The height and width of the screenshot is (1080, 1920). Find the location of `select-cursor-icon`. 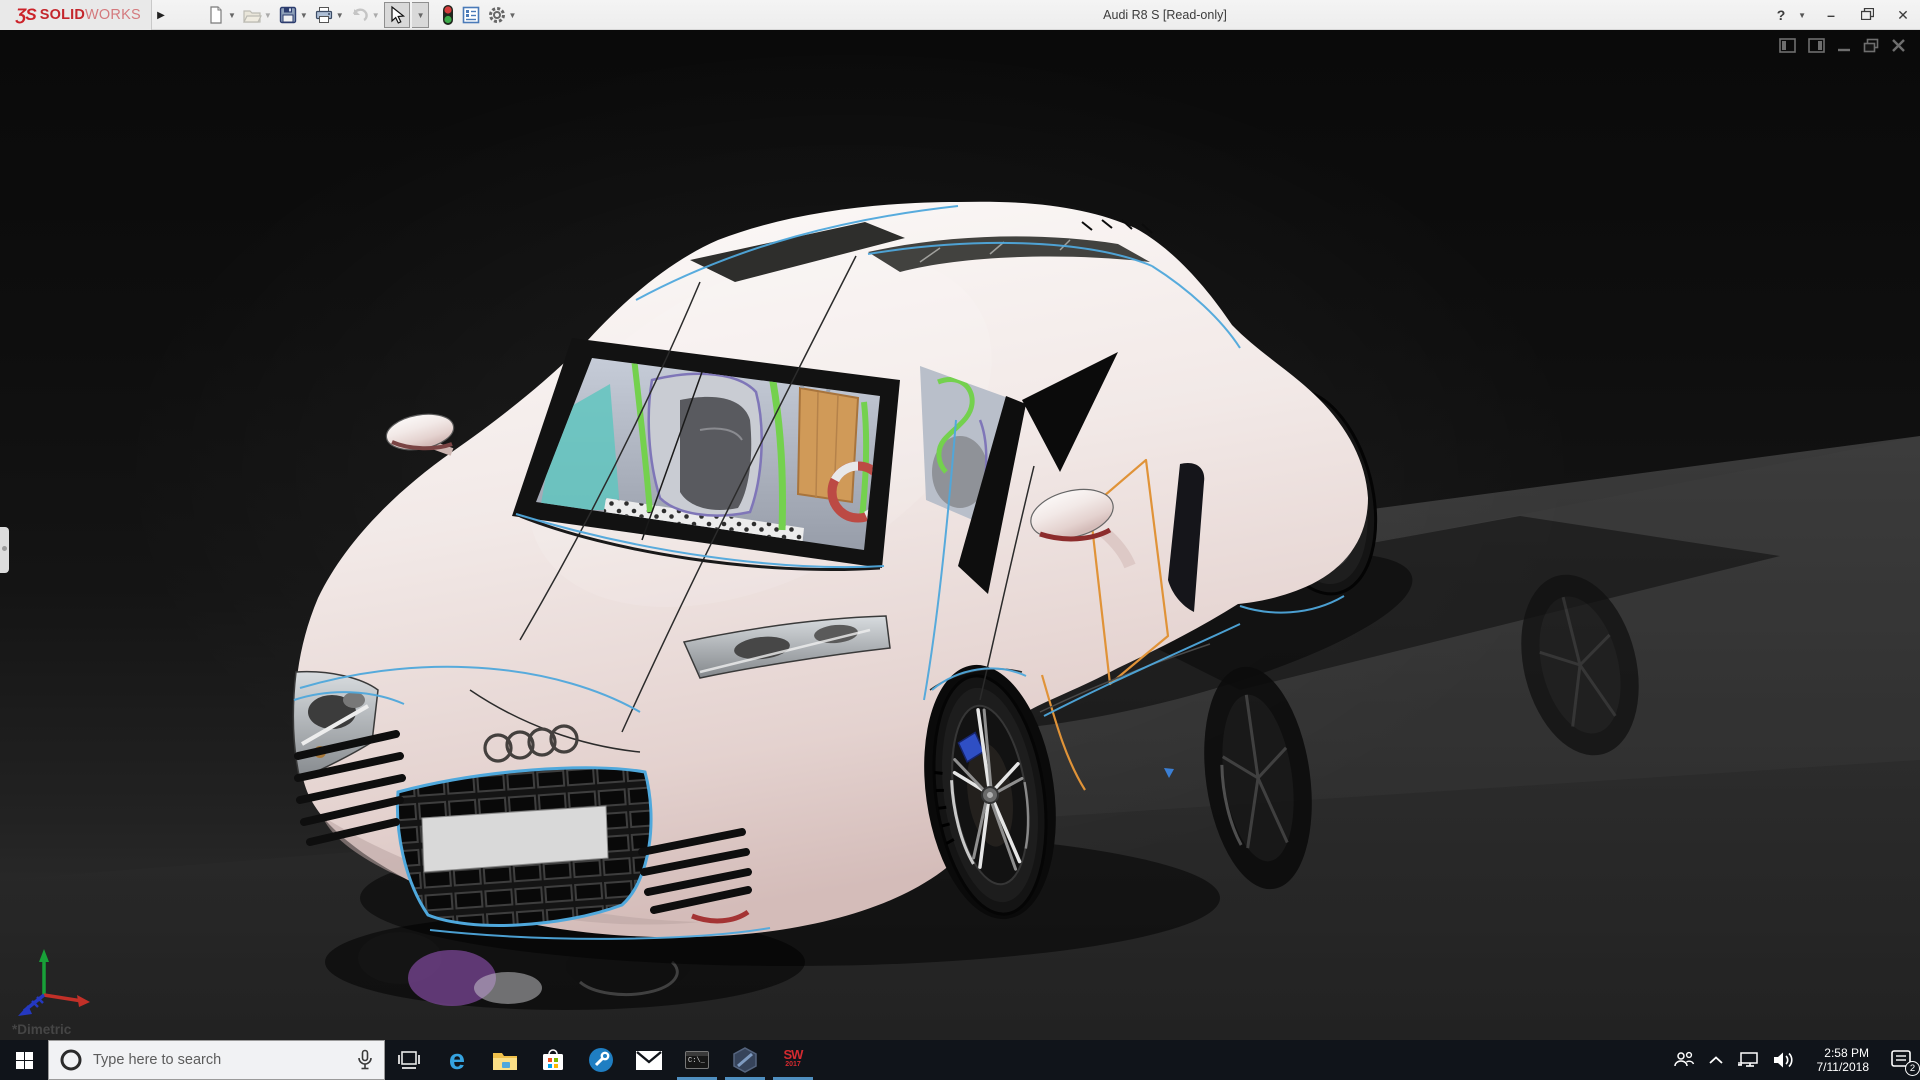

select-cursor-icon is located at coordinates (398, 14).